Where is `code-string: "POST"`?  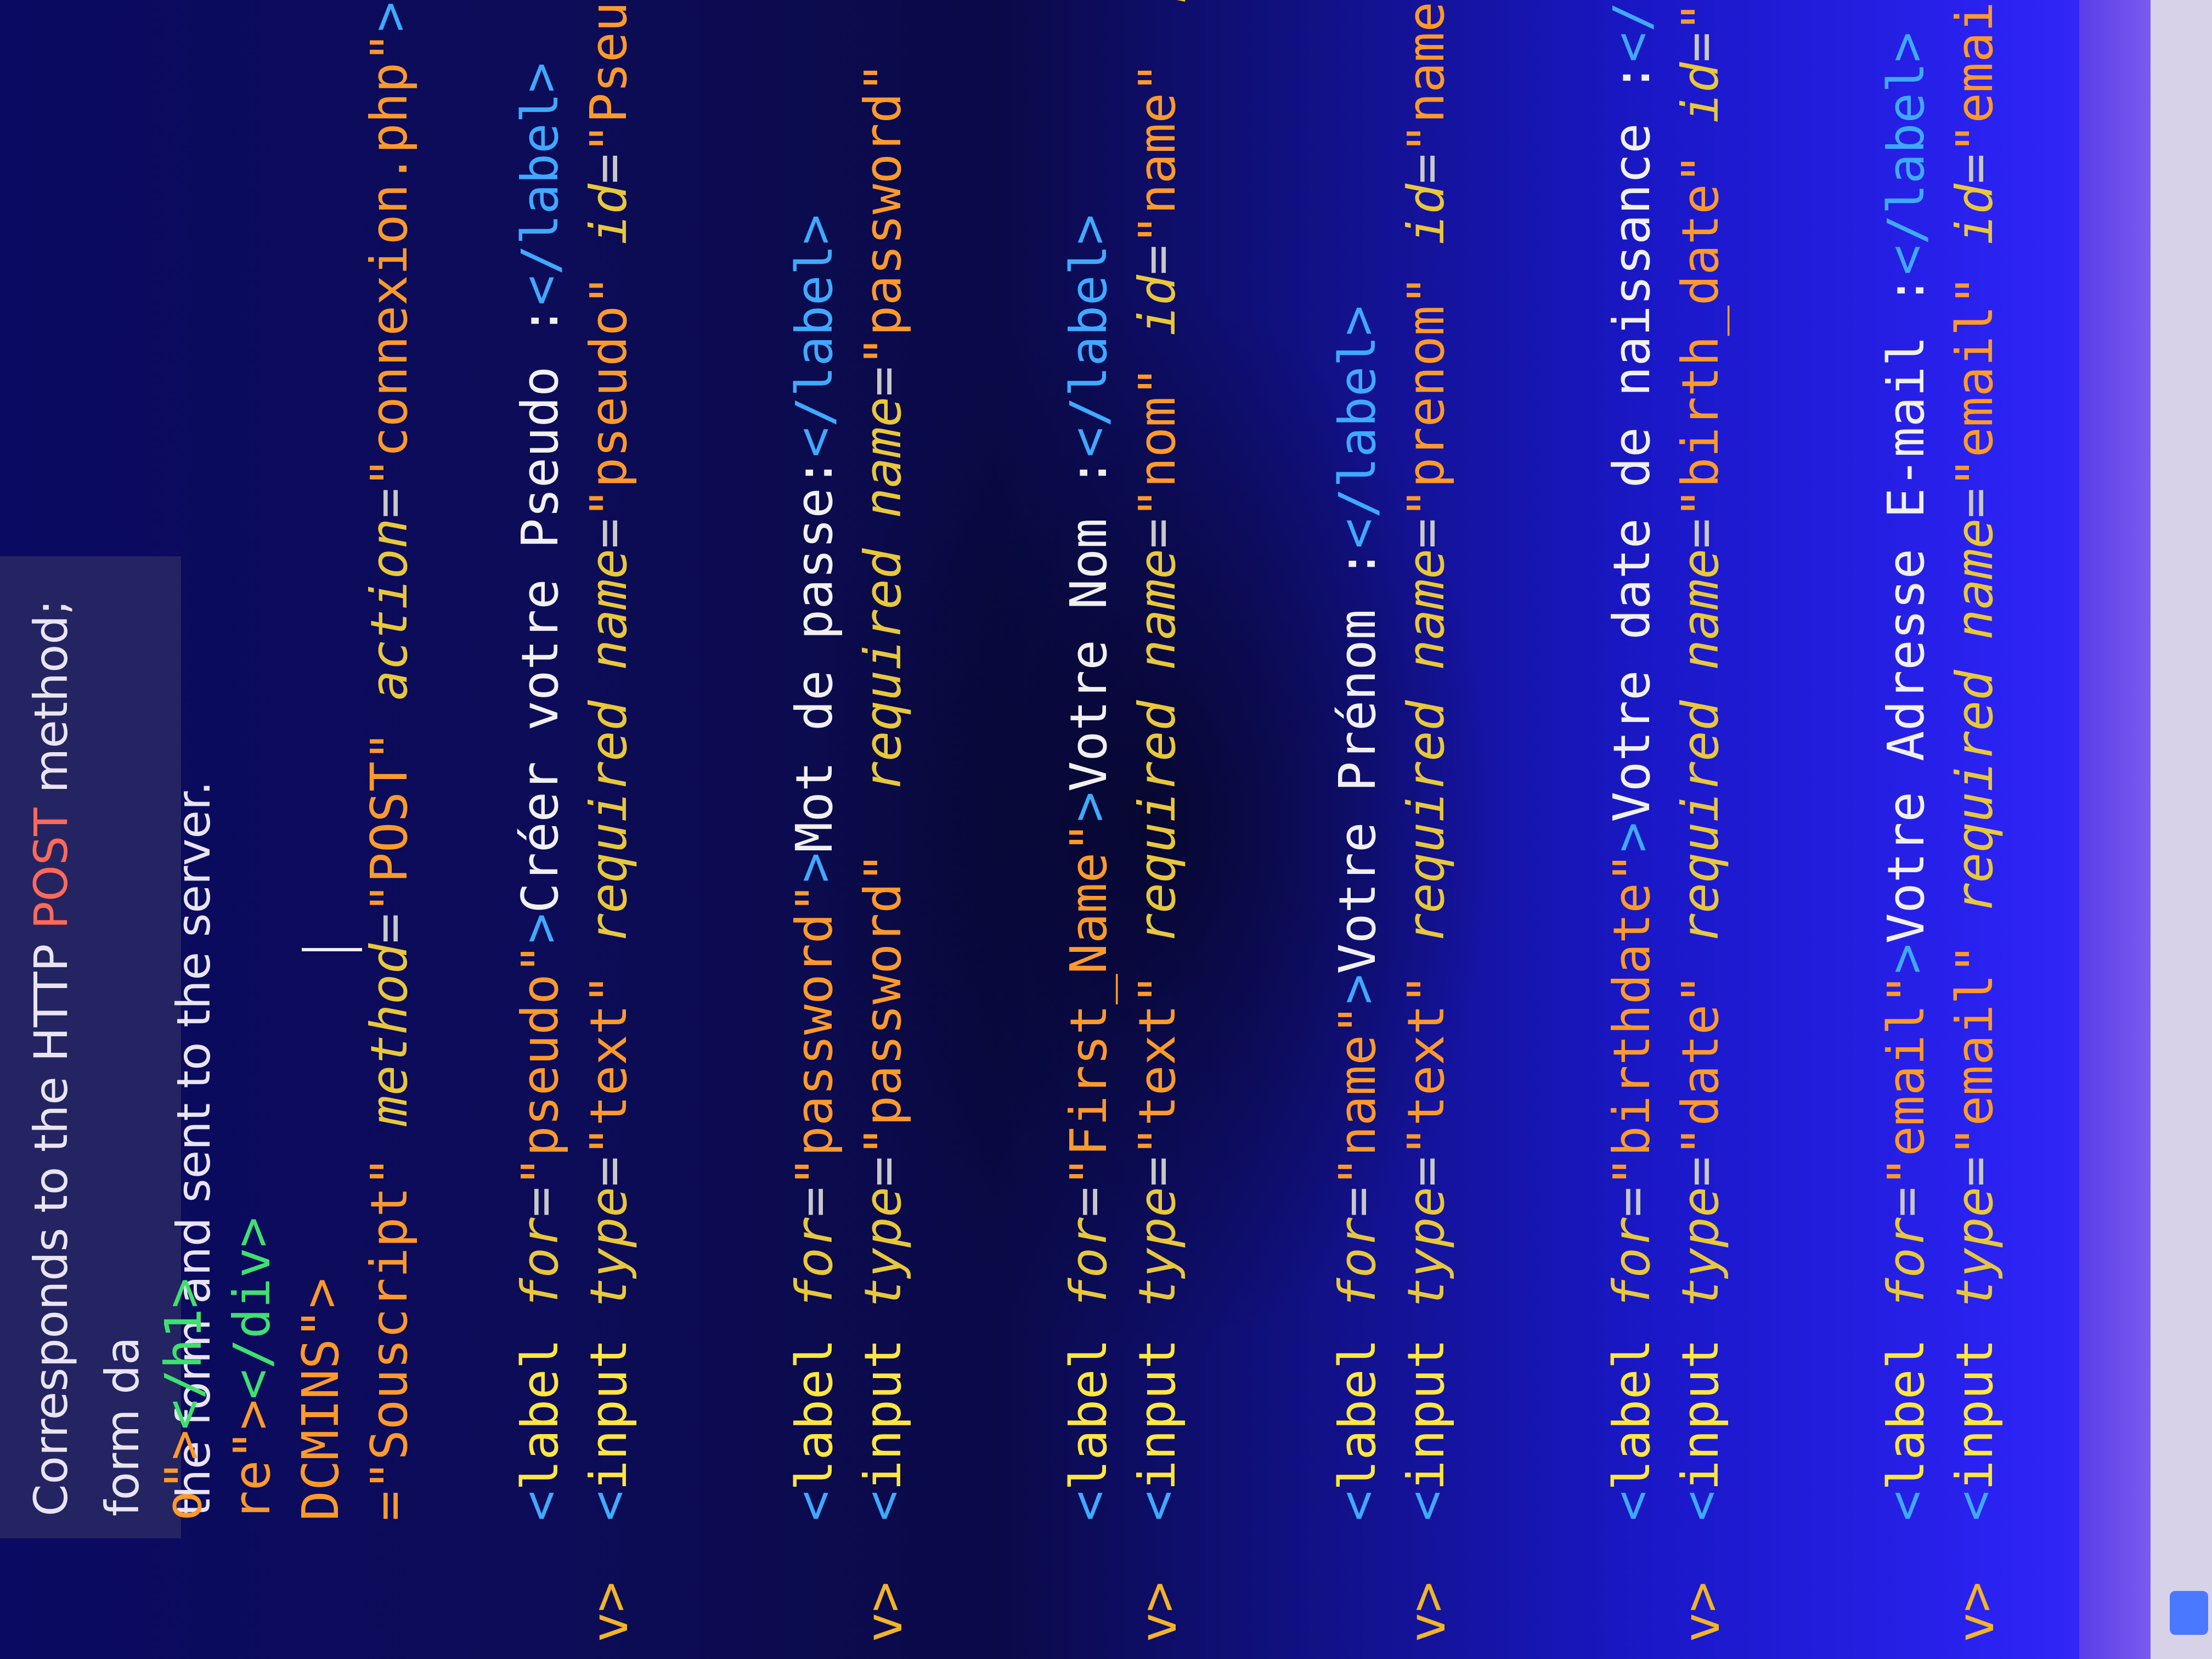 code-string: "POST" is located at coordinates (389, 822).